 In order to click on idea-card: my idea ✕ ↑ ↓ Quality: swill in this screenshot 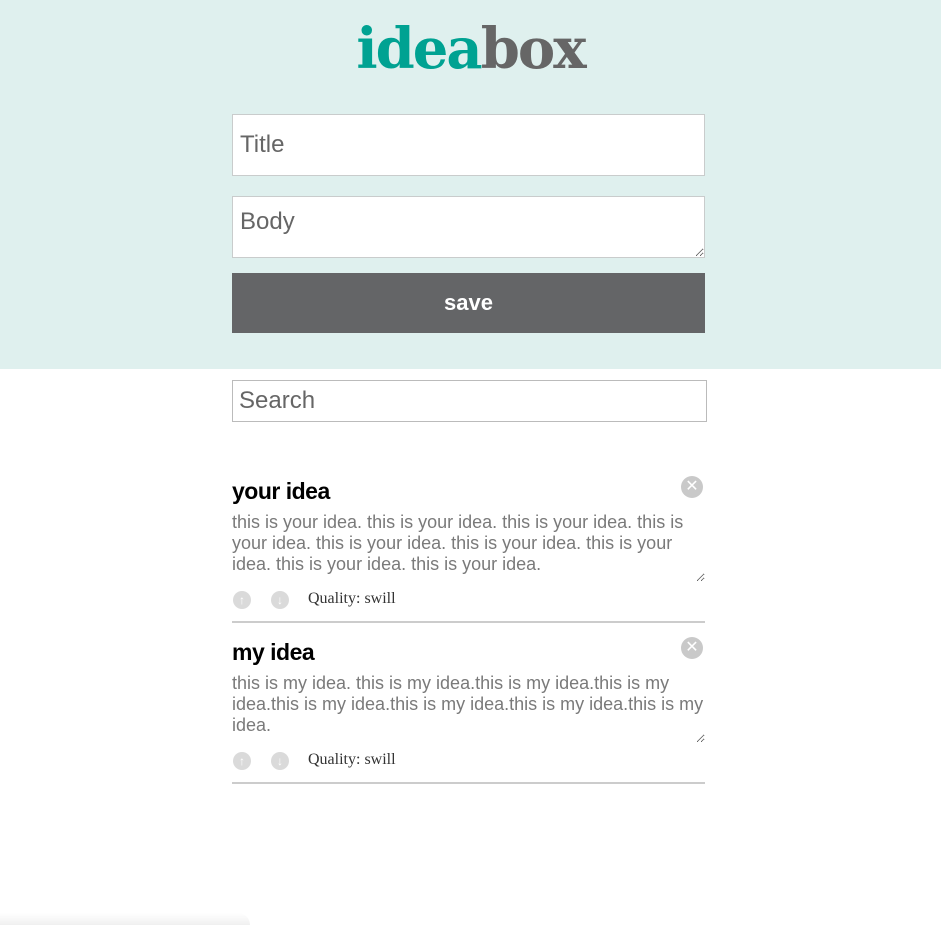, I will do `click(468, 710)`.